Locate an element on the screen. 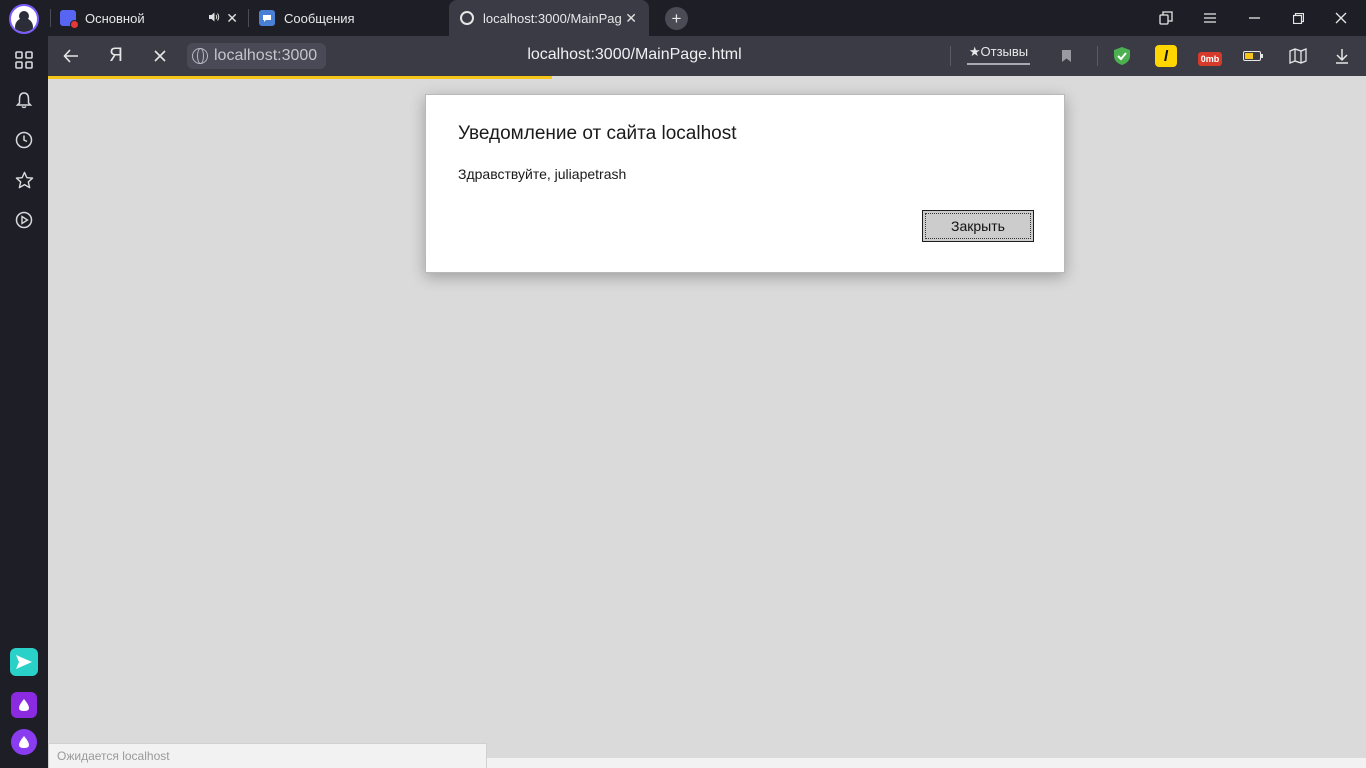 The width and height of the screenshot is (1366, 768). downloads-icon is located at coordinates (1342, 56).